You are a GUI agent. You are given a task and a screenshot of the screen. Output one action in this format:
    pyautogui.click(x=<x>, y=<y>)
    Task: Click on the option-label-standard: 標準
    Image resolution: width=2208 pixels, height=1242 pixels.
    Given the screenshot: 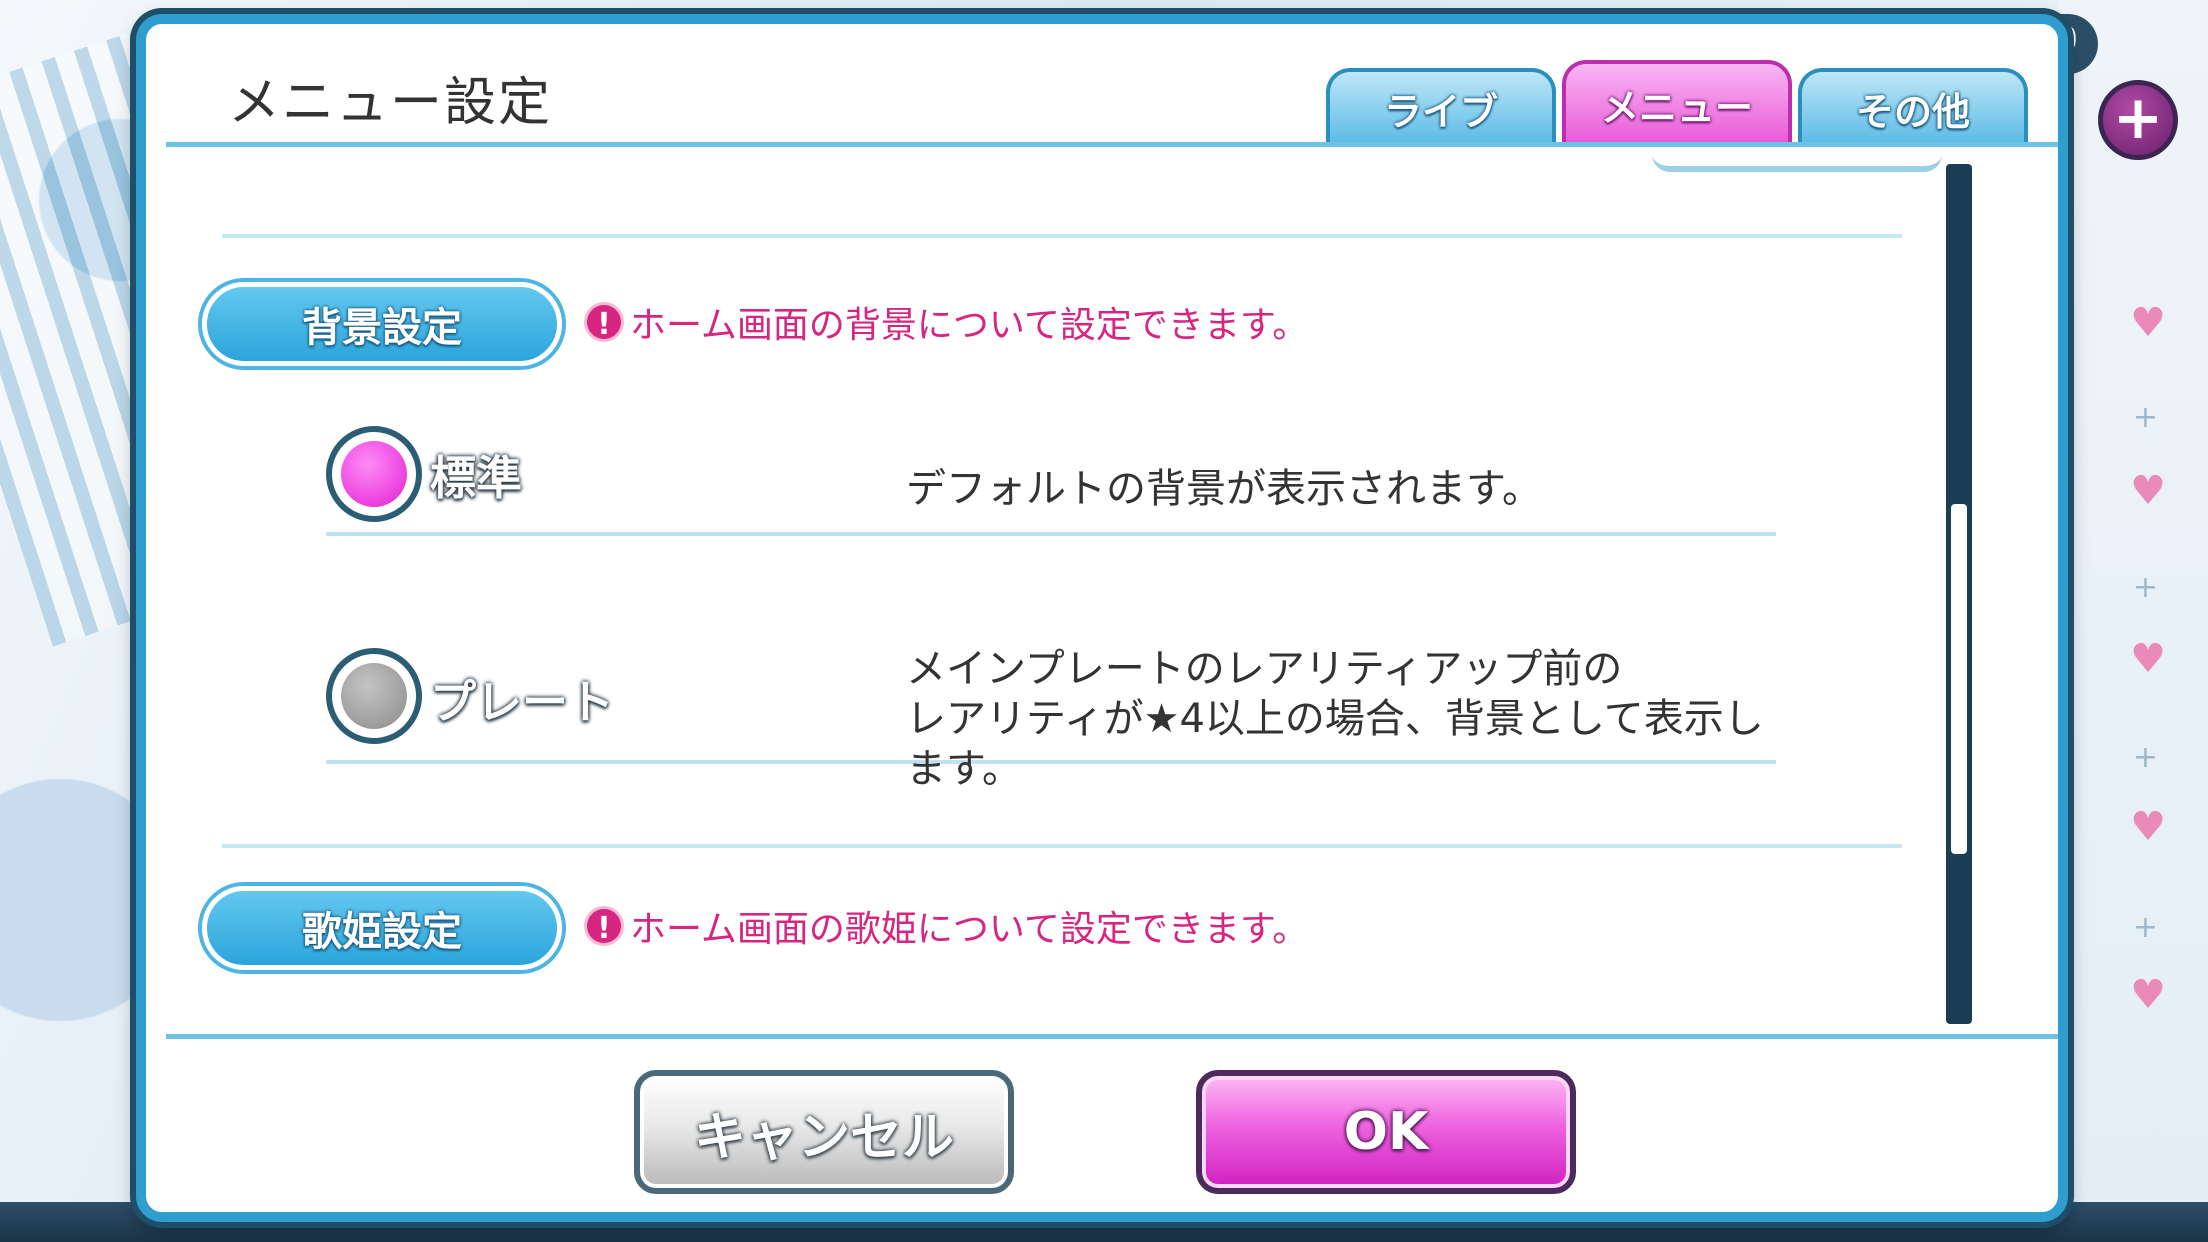 What is the action you would take?
    pyautogui.click(x=476, y=478)
    